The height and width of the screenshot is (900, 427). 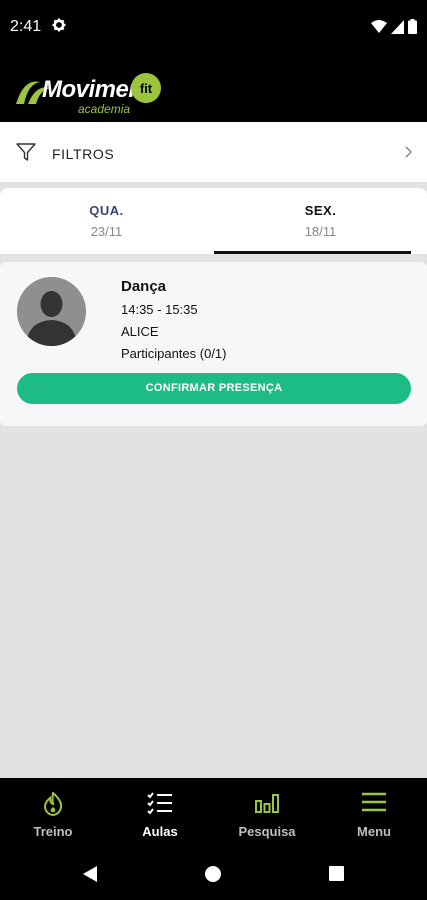 I want to click on tab-date-label: 18/11, so click(x=320, y=231).